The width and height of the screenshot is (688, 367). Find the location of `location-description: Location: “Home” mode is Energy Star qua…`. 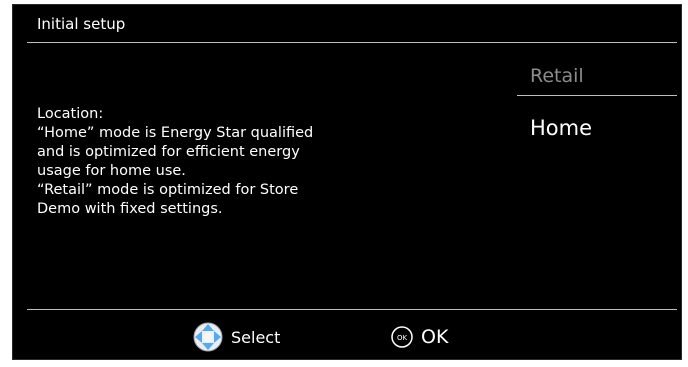

location-description: Location: “Home” mode is Energy Star qua… is located at coordinates (175, 161).